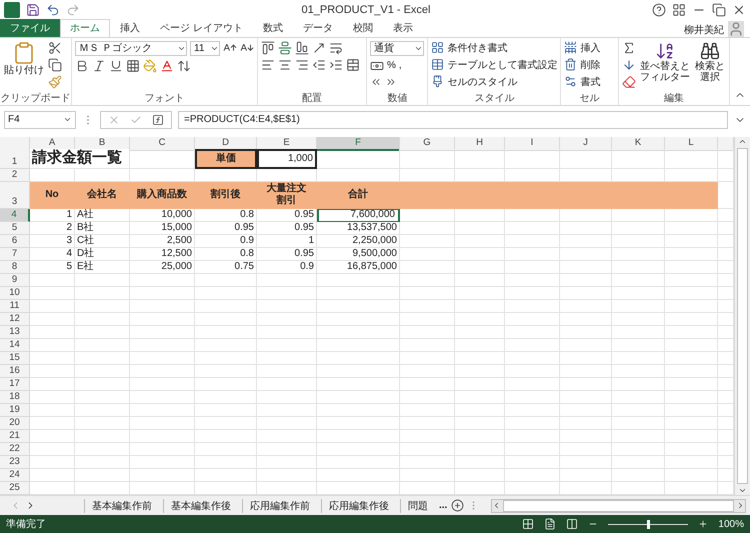 This screenshot has height=533, width=750. What do you see at coordinates (528, 524) in the screenshot?
I see `normal-view-icon` at bounding box center [528, 524].